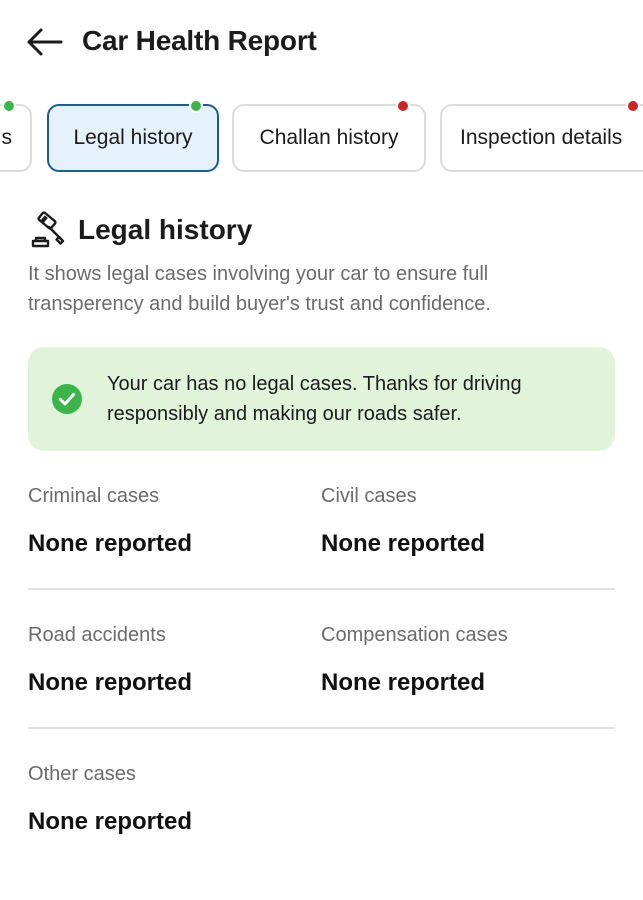 The height and width of the screenshot is (900, 643). I want to click on tab-label: Challan history, so click(329, 137).